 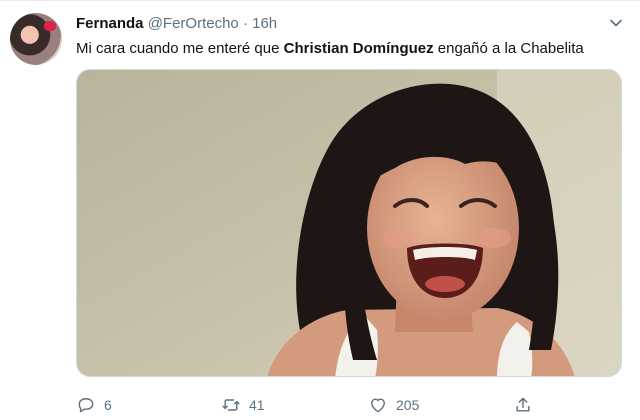 I want to click on tweet-time: 16h, so click(x=264, y=23).